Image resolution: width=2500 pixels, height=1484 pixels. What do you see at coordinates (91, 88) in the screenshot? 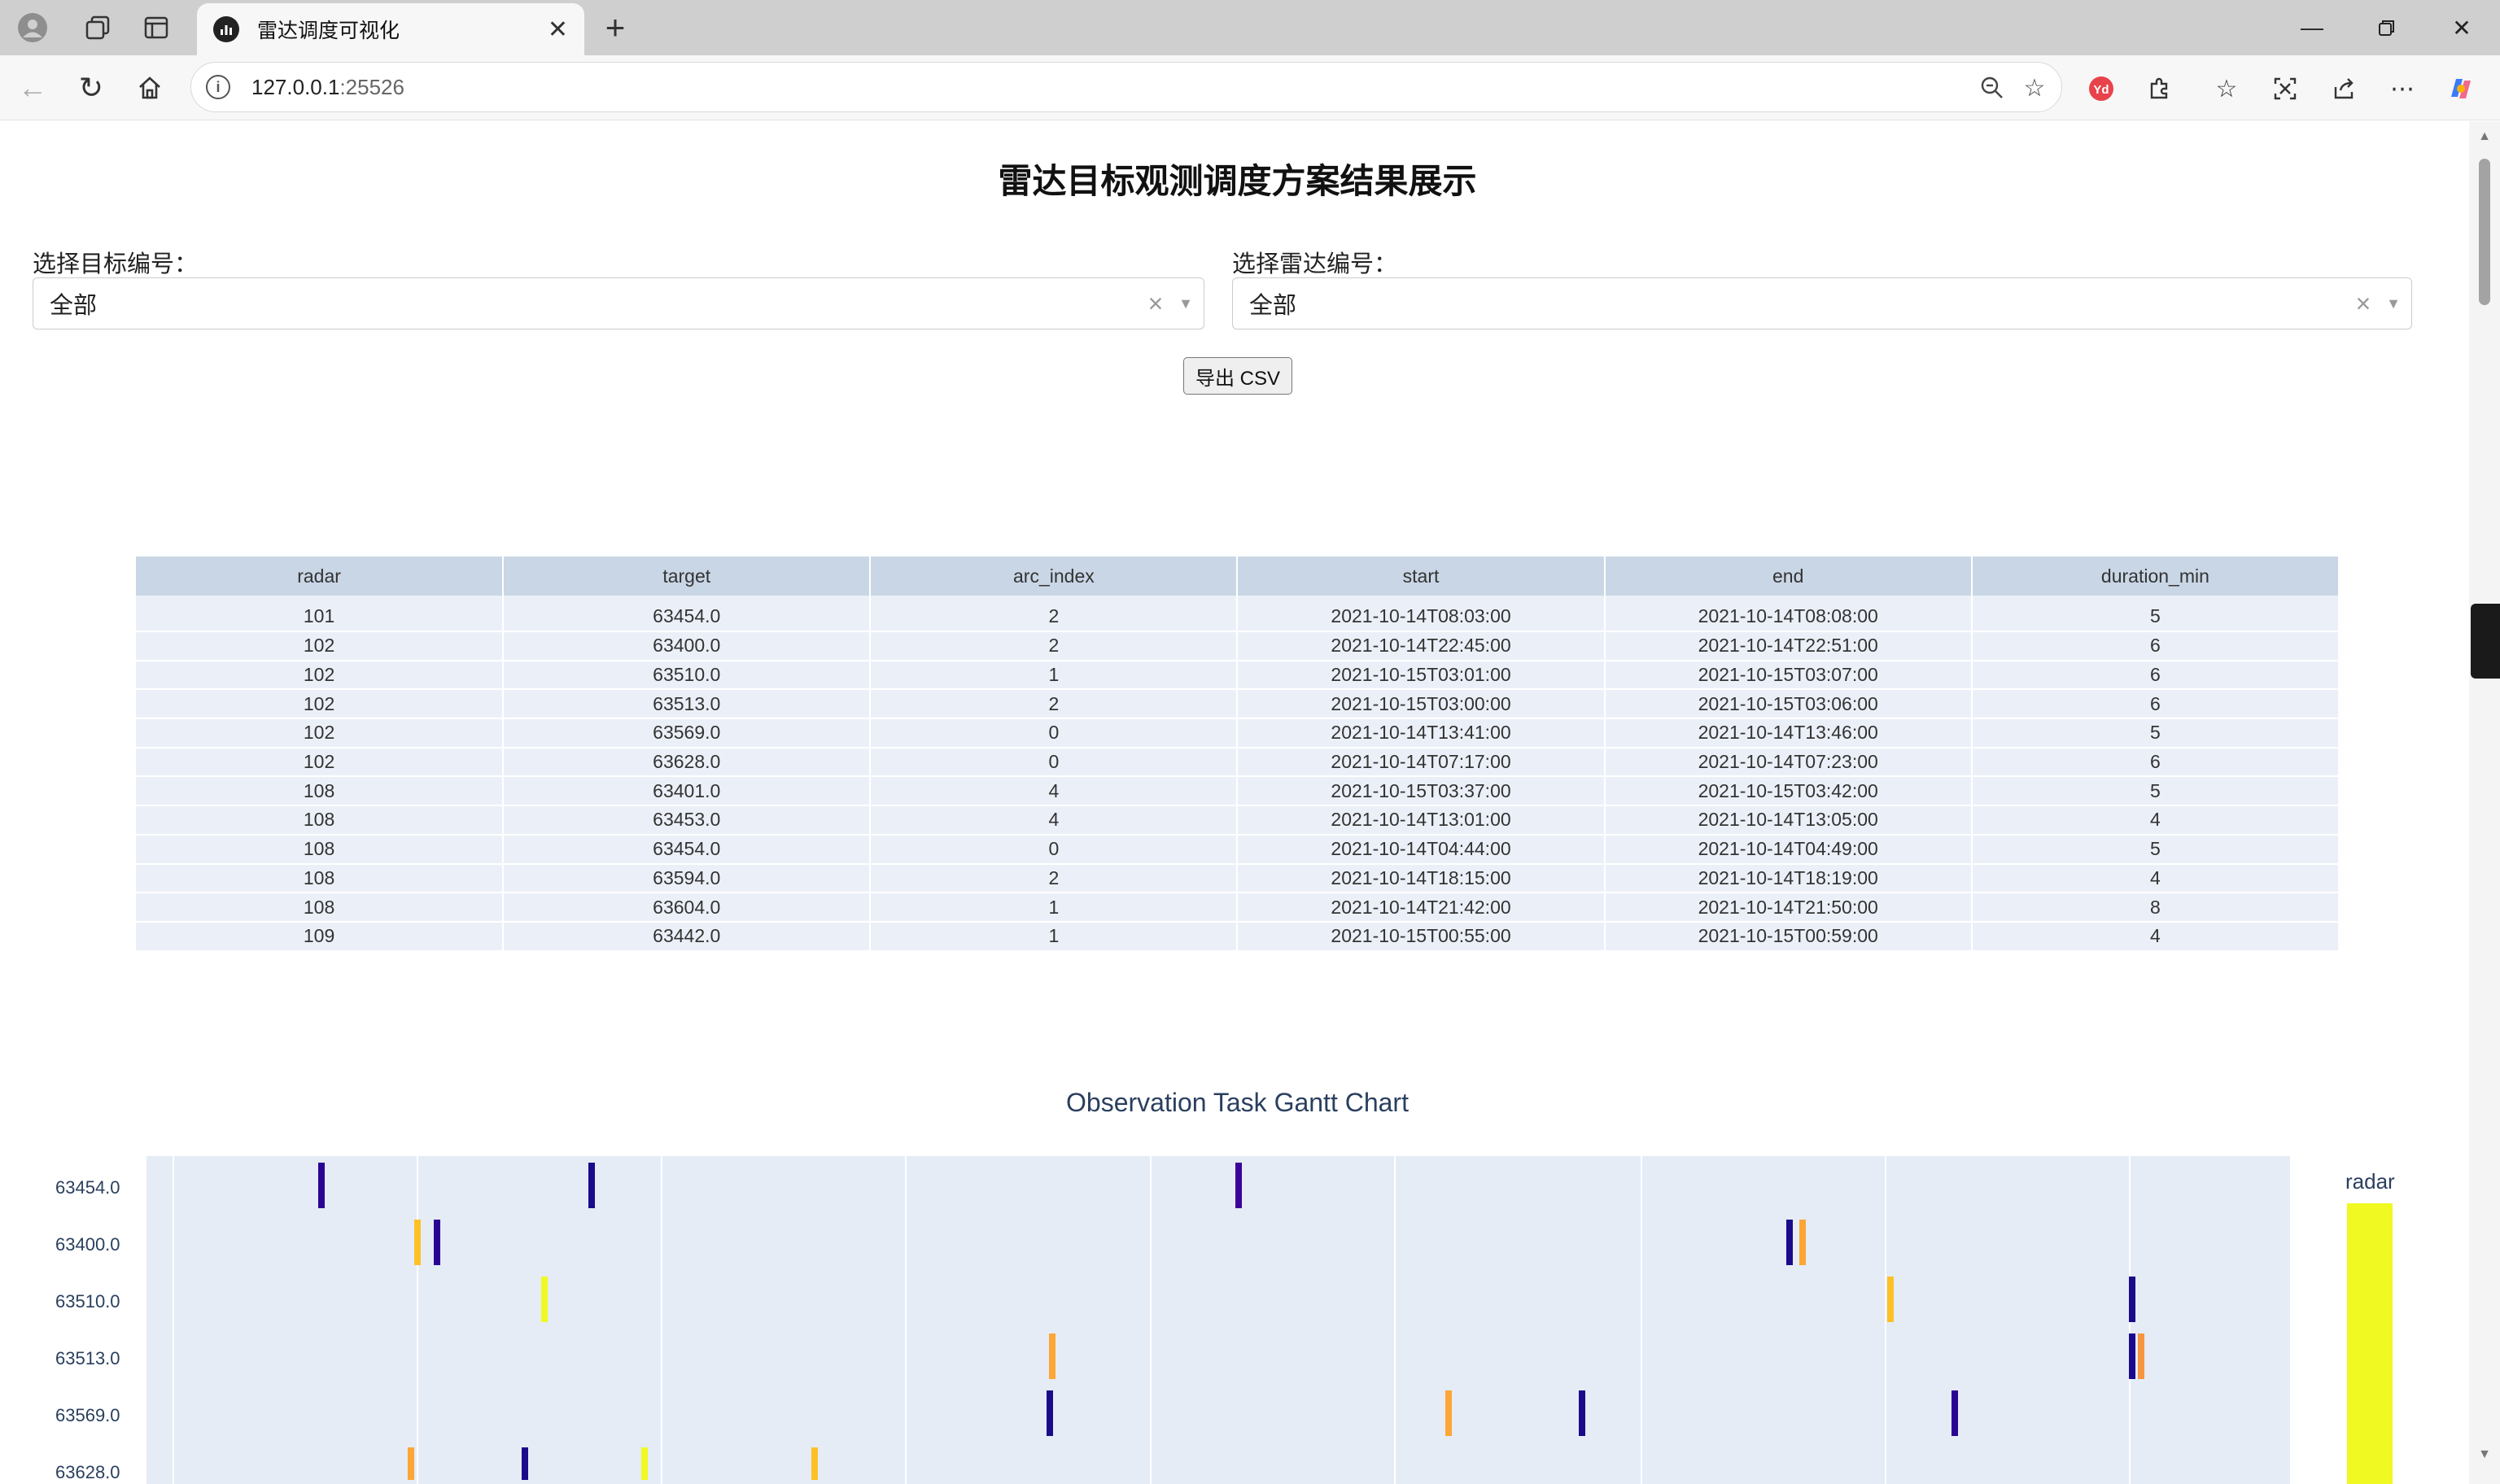
I see `refresh-icon: ↻` at bounding box center [91, 88].